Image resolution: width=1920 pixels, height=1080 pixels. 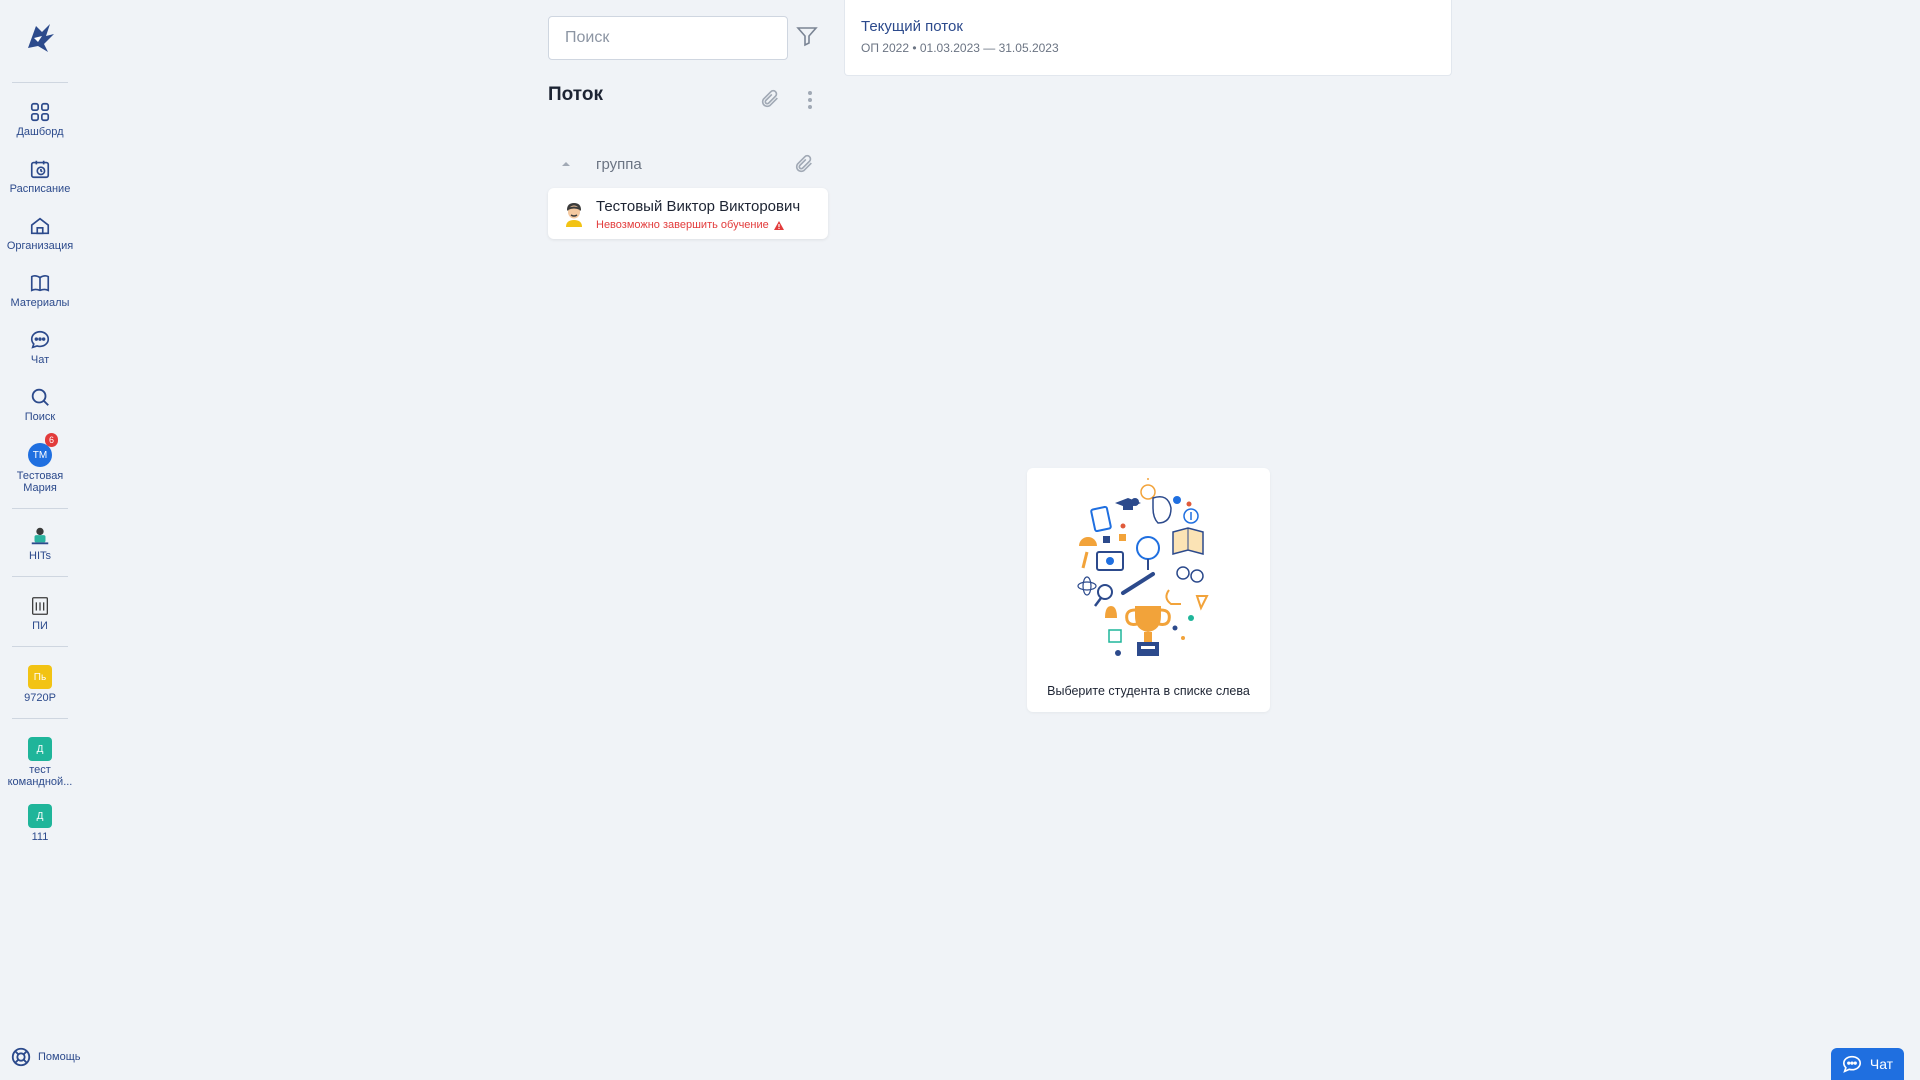 I want to click on chat-bubble-icon, so click(x=1851, y=1064).